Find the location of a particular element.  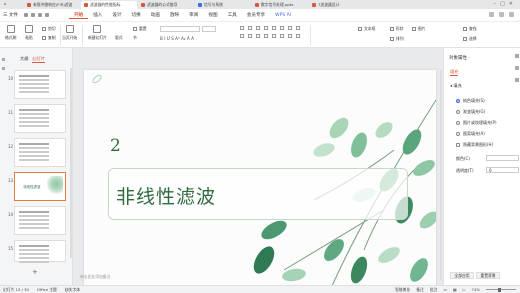

justify-icon is located at coordinates (266, 36).